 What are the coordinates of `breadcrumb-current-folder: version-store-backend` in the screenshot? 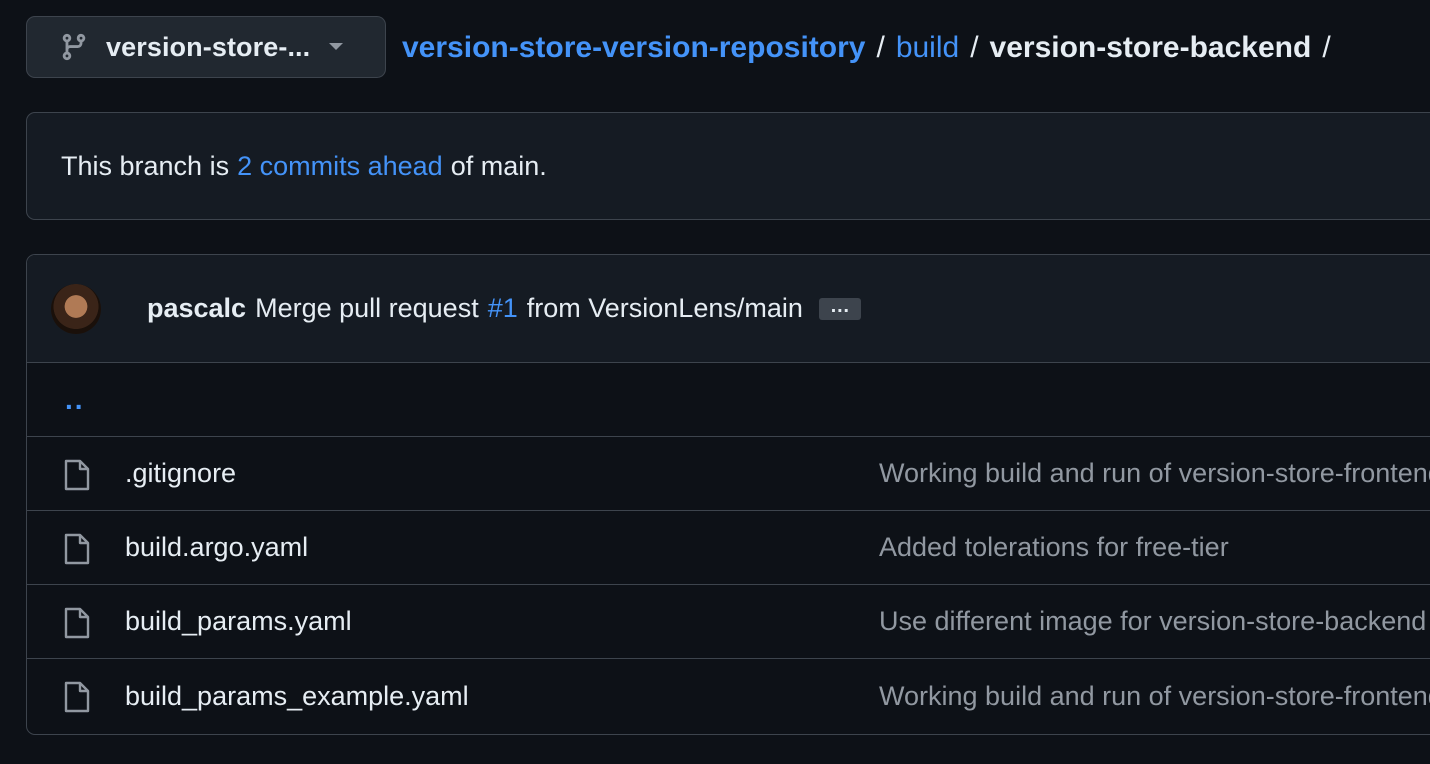 It's located at (1150, 47).